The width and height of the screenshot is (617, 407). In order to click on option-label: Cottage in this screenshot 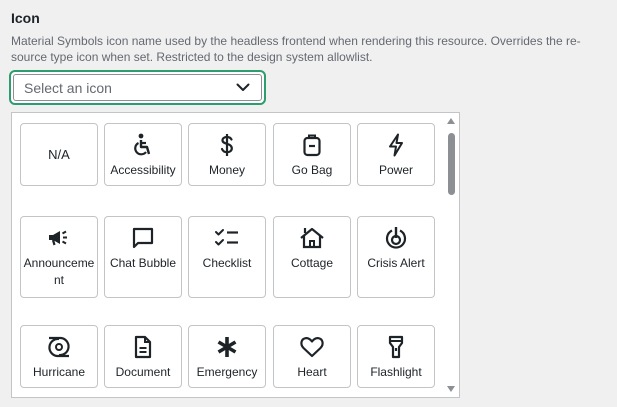, I will do `click(312, 263)`.